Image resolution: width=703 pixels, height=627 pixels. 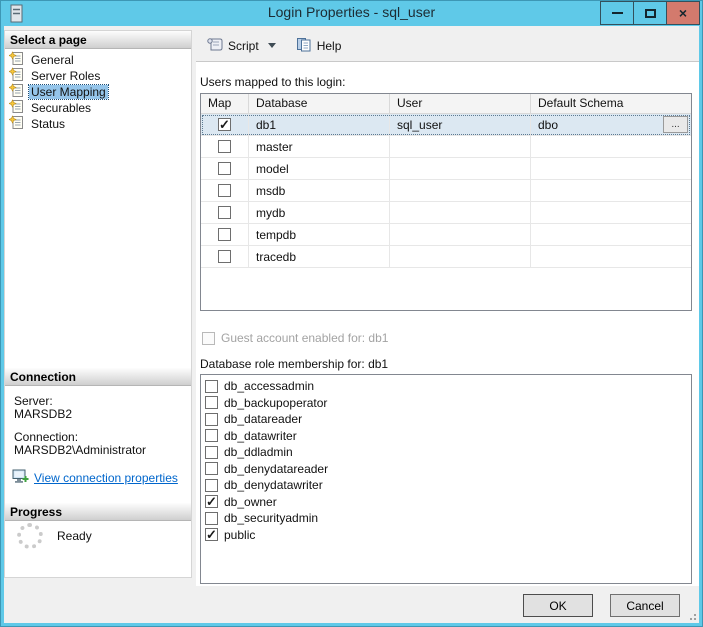 What do you see at coordinates (319, 234) in the screenshot?
I see `database-cell: tempdb` at bounding box center [319, 234].